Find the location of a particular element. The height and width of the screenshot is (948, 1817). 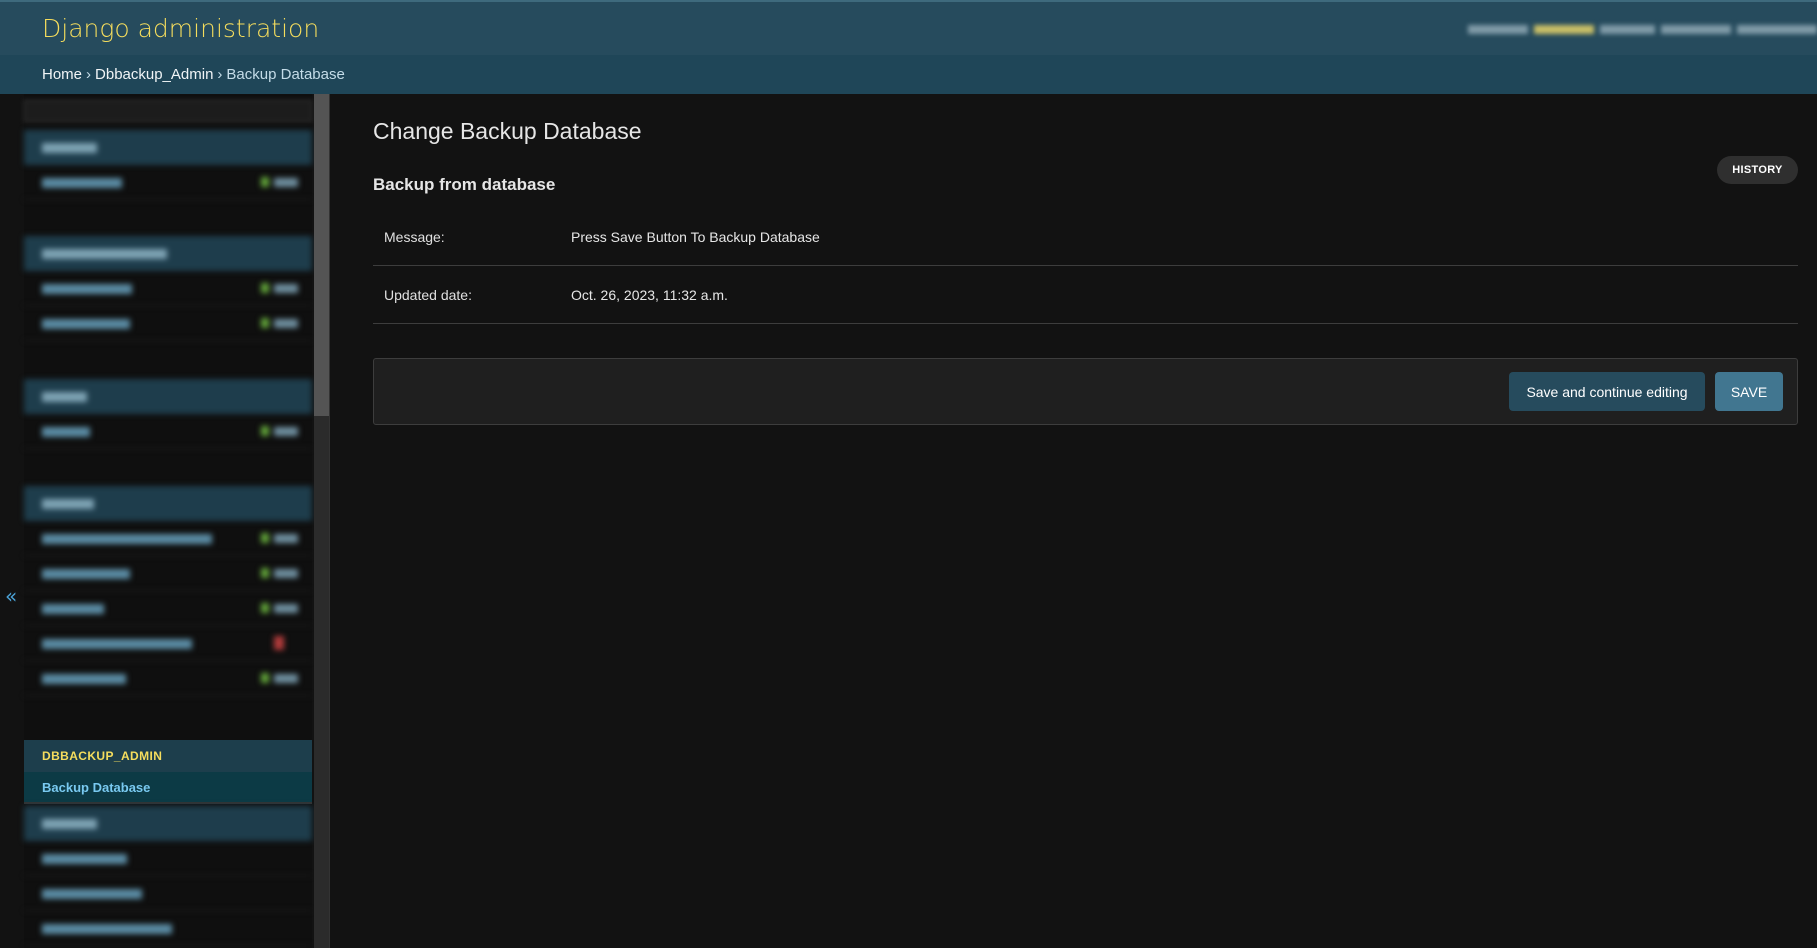

sidebar-module-list: DBBACKUP_ADMIN Backup Database is located at coordinates (168, 521).